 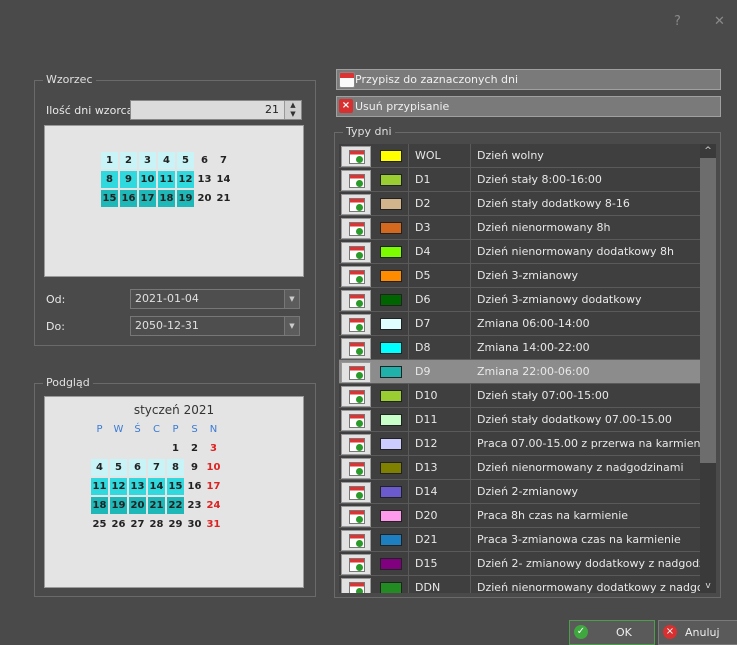 What do you see at coordinates (519, 420) in the screenshot?
I see `day-type-row: D11 Dzień stały dodatkowy 07.00-15.00` at bounding box center [519, 420].